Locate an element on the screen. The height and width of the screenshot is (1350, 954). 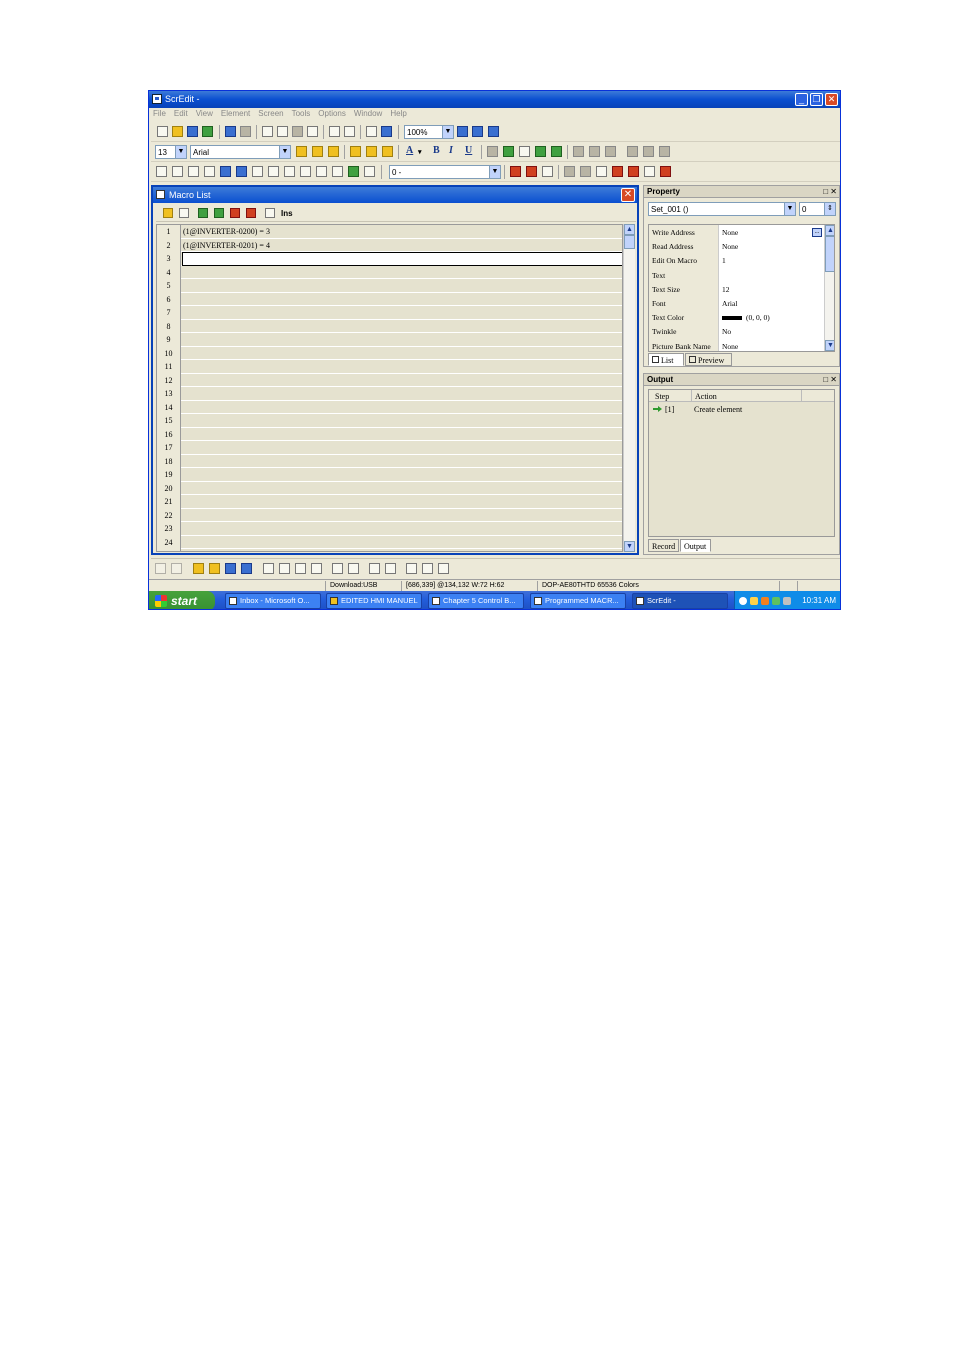
table-row: 10 is located at coordinates (389, 353).